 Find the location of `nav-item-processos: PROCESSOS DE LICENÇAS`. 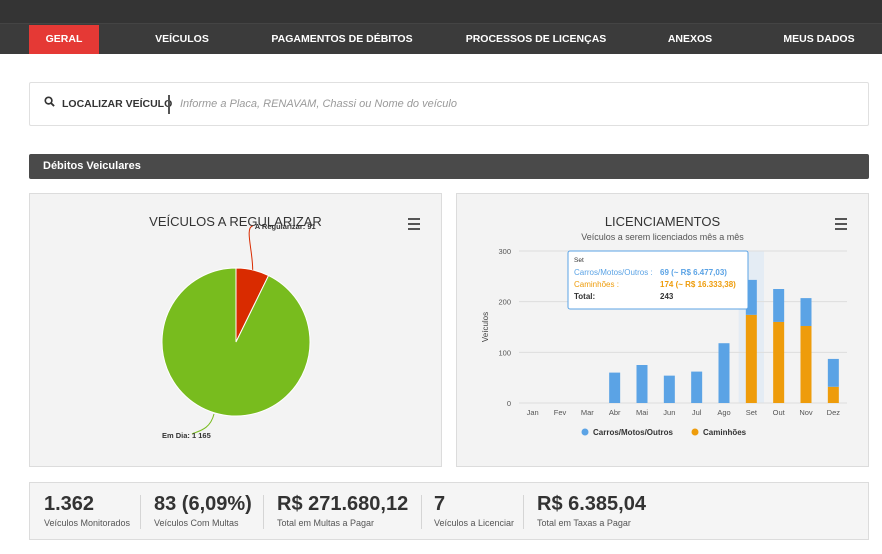

nav-item-processos: PROCESSOS DE LICENÇAS is located at coordinates (536, 39).